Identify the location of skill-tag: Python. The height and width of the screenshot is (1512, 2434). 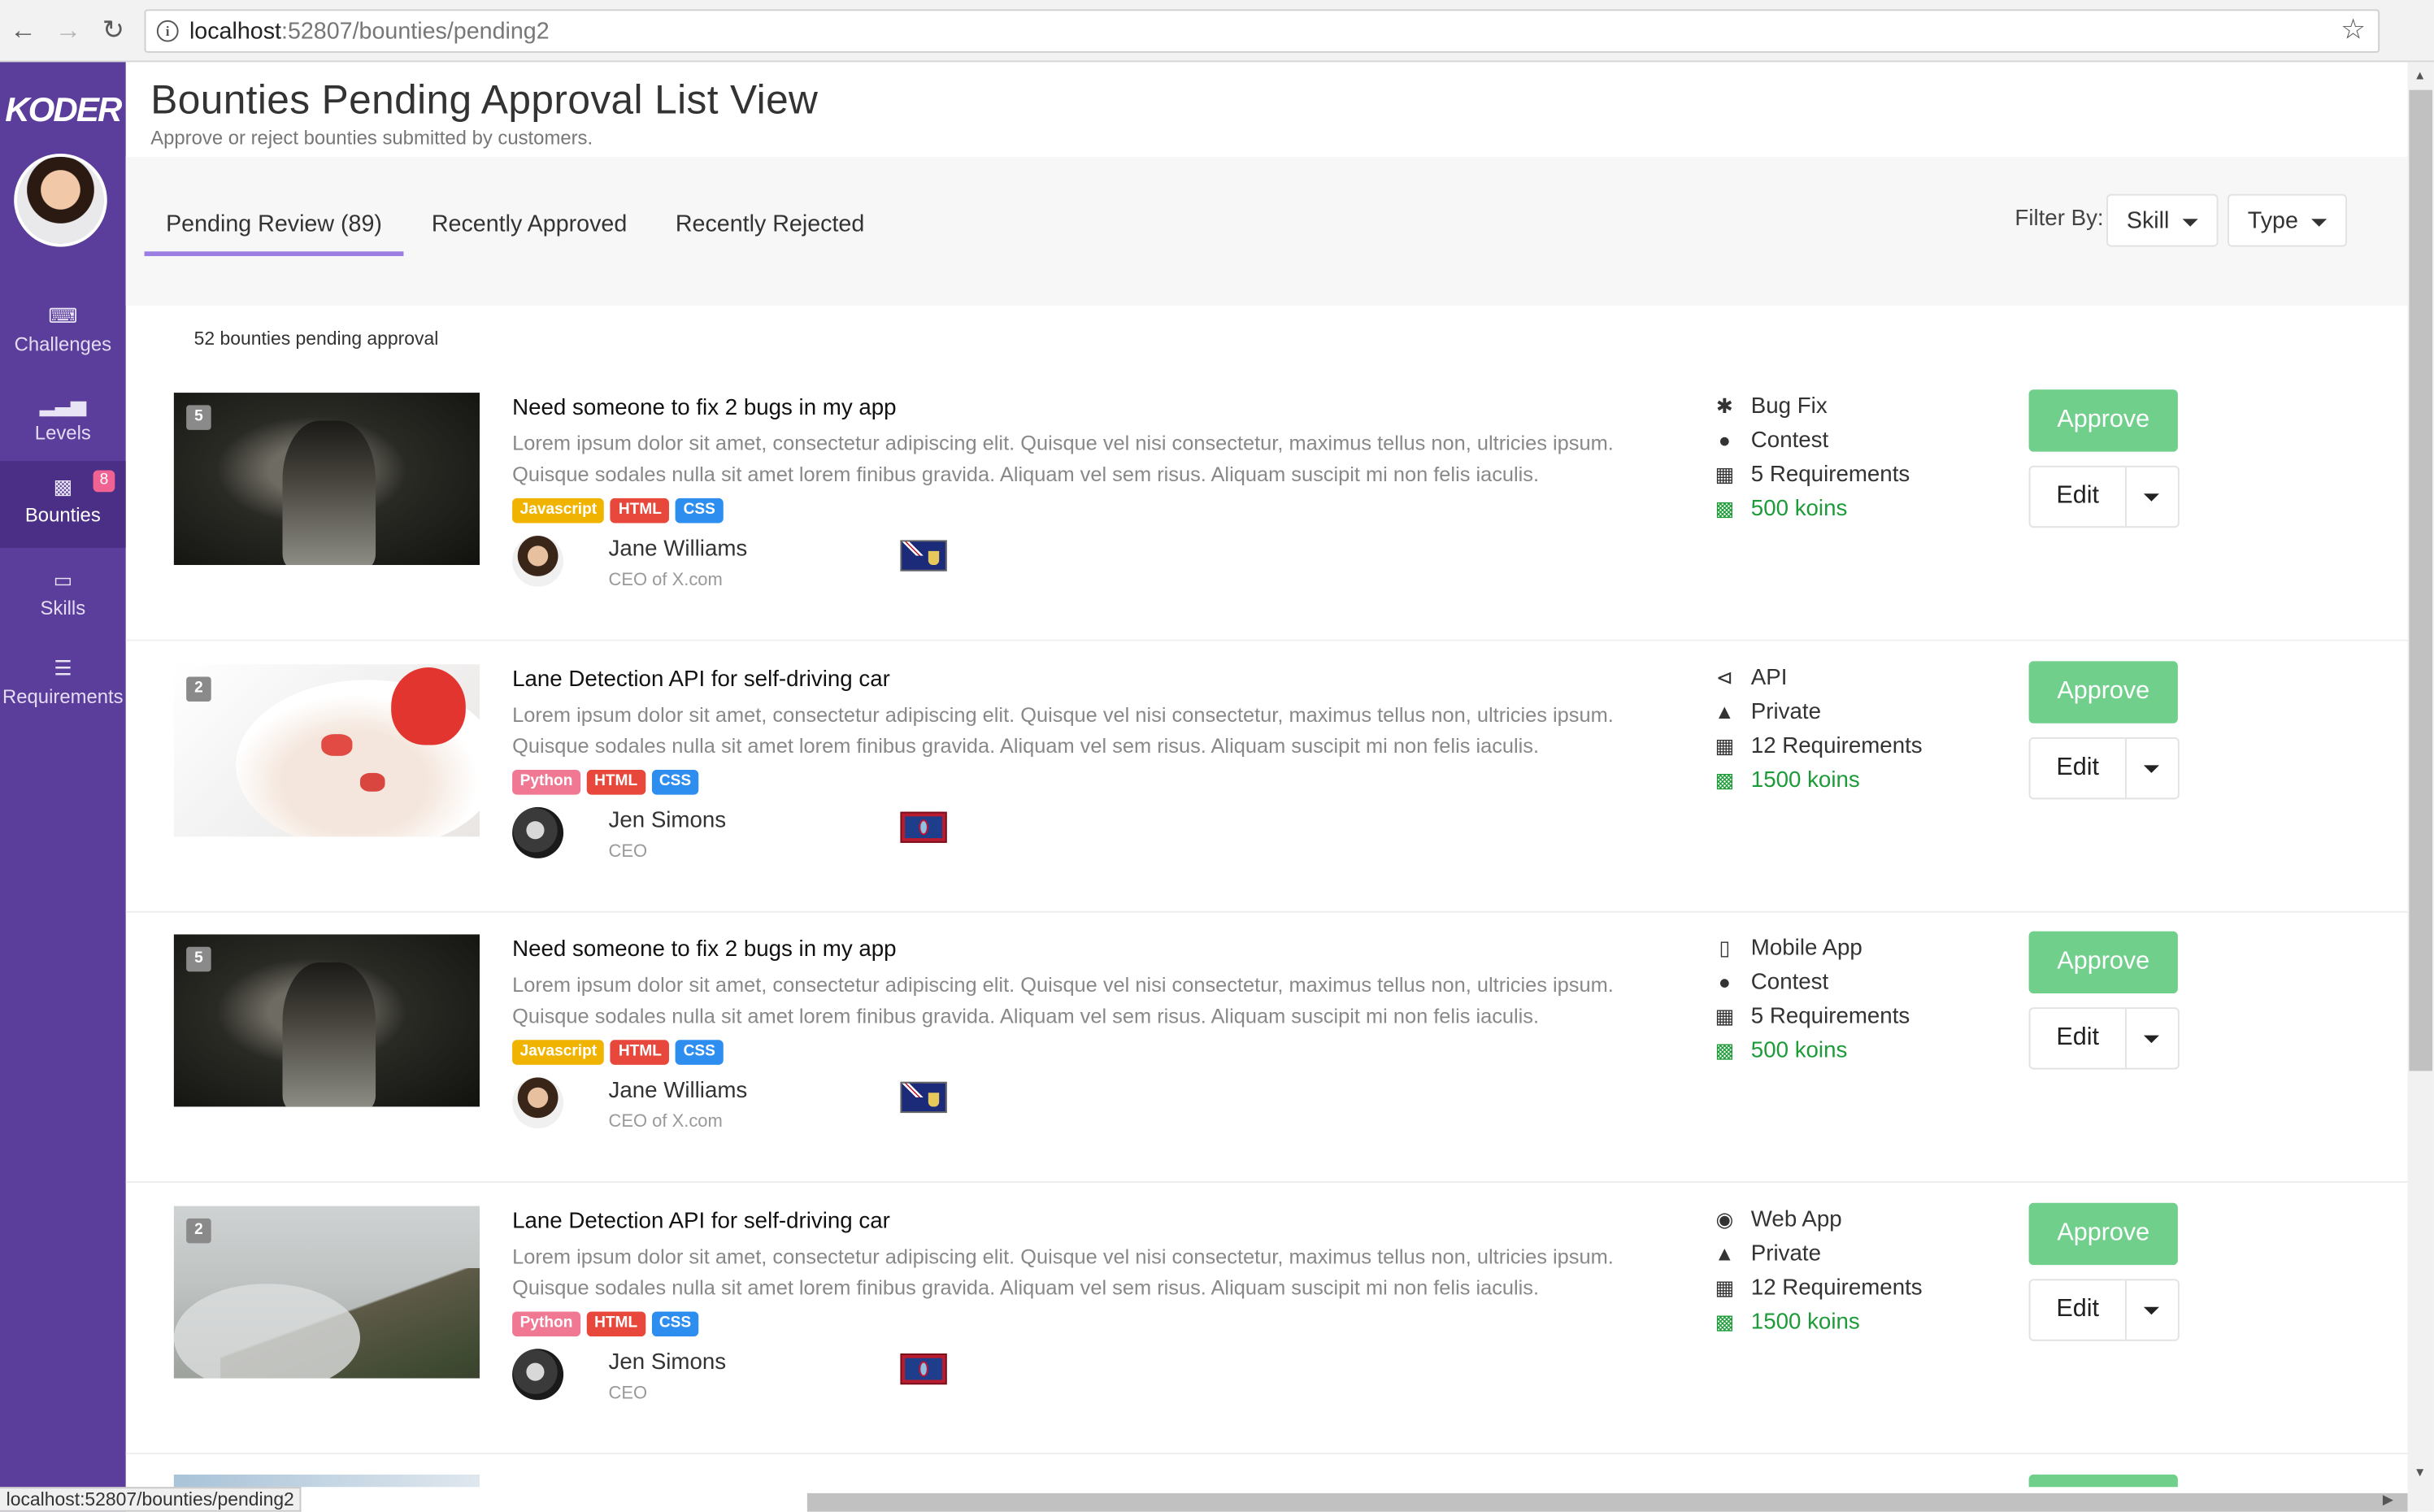
(546, 782).